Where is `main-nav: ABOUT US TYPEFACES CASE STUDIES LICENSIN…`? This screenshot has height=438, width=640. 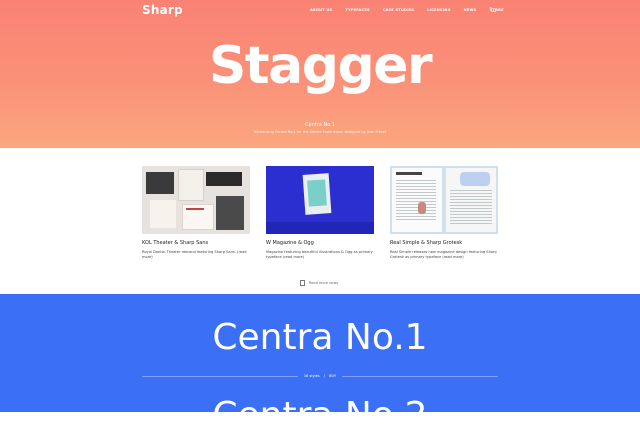 main-nav: ABOUT US TYPEFACES CASE STUDIES LICENSIN… is located at coordinates (413, 10).